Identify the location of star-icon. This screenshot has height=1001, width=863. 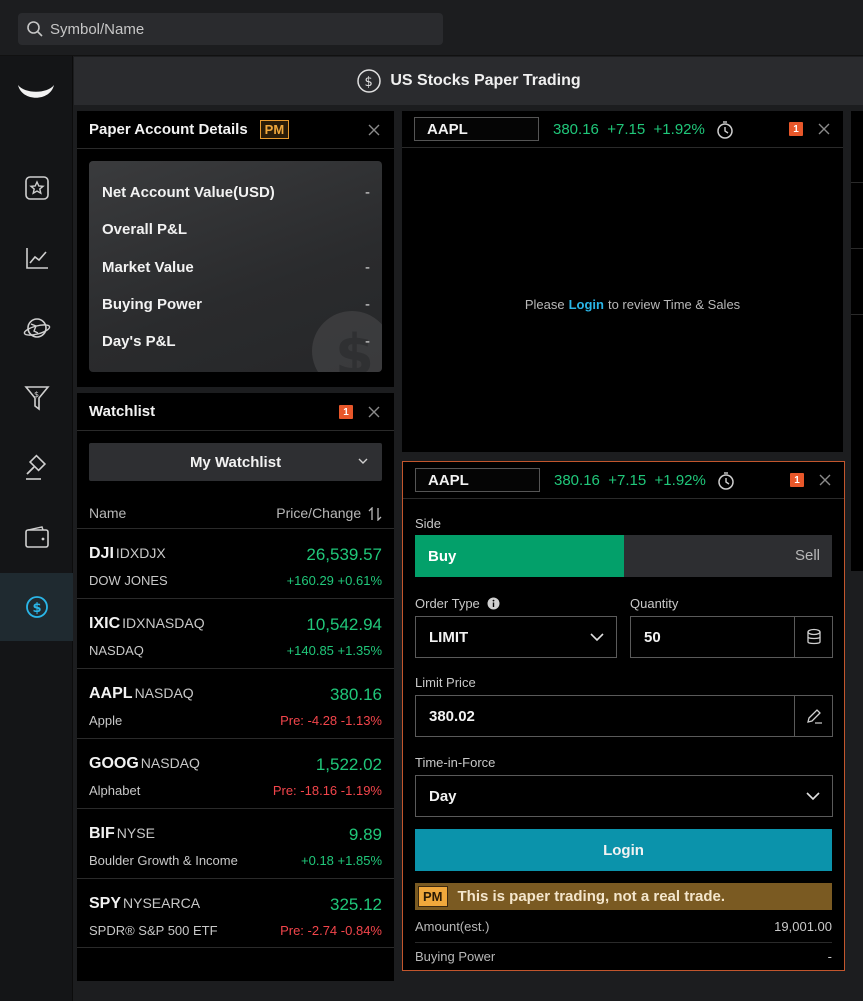
(36, 188).